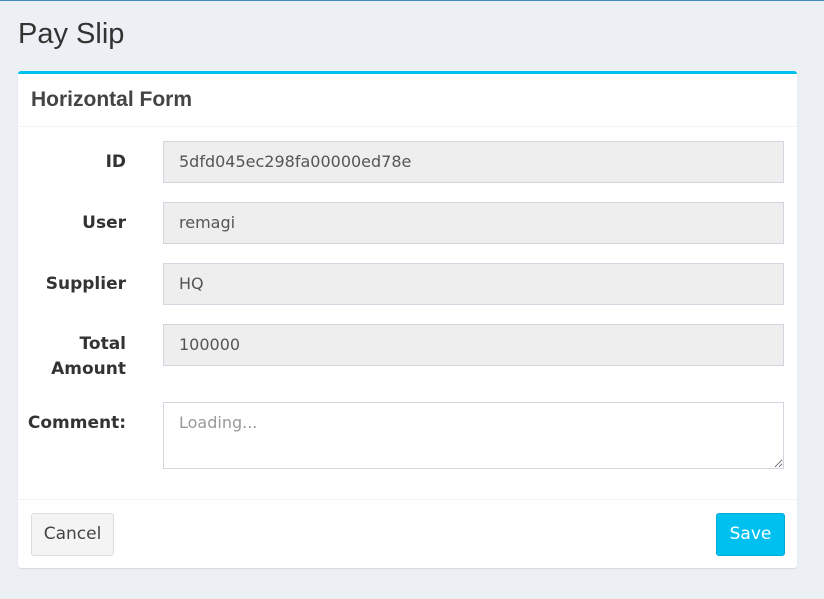 This screenshot has height=599, width=824. I want to click on supplier-field: HQ, so click(473, 284).